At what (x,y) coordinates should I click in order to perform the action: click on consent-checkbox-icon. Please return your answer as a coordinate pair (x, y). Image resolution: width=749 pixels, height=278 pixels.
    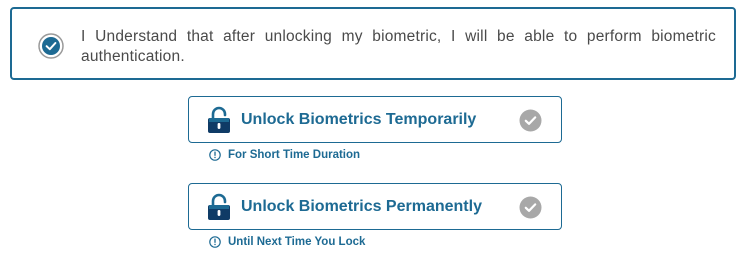
    Looking at the image, I should click on (51, 46).